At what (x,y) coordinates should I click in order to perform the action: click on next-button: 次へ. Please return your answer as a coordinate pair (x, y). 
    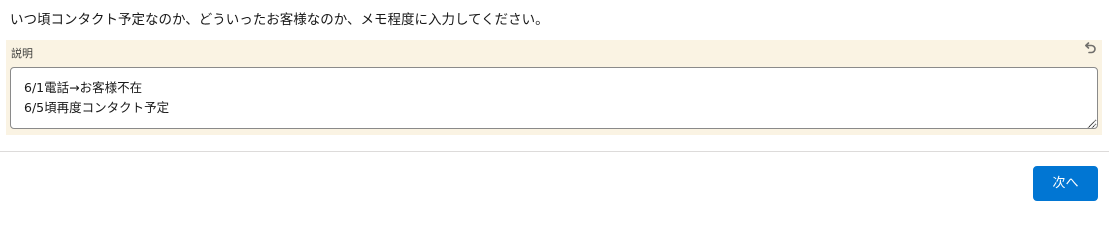
    Looking at the image, I should click on (1065, 183).